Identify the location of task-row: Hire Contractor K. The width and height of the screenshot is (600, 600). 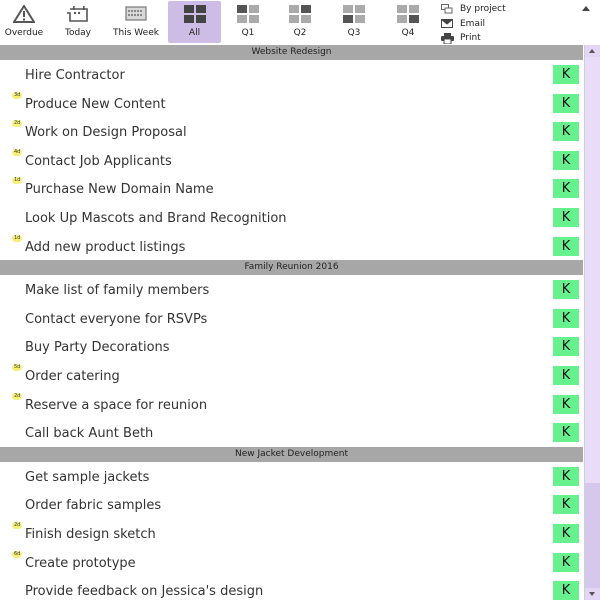
(291, 74).